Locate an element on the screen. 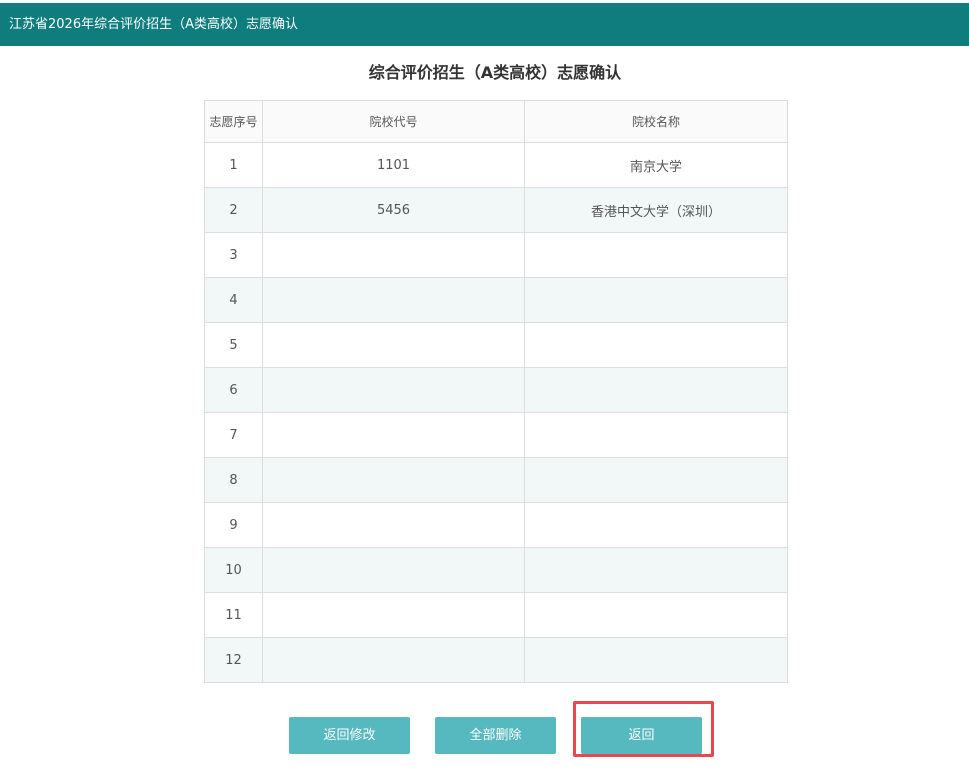  back-to-modify-button: 返回修改 is located at coordinates (349, 735).